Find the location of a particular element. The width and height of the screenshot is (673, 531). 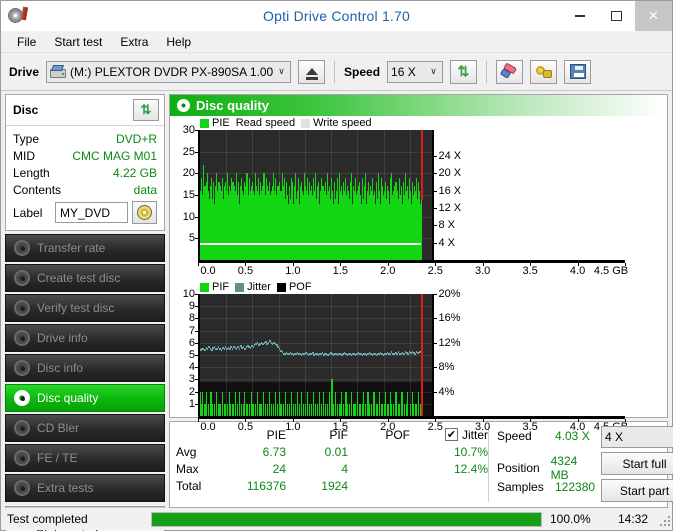

sidebar-item-verify-test-disc: Verify test disc is located at coordinates (85, 308).